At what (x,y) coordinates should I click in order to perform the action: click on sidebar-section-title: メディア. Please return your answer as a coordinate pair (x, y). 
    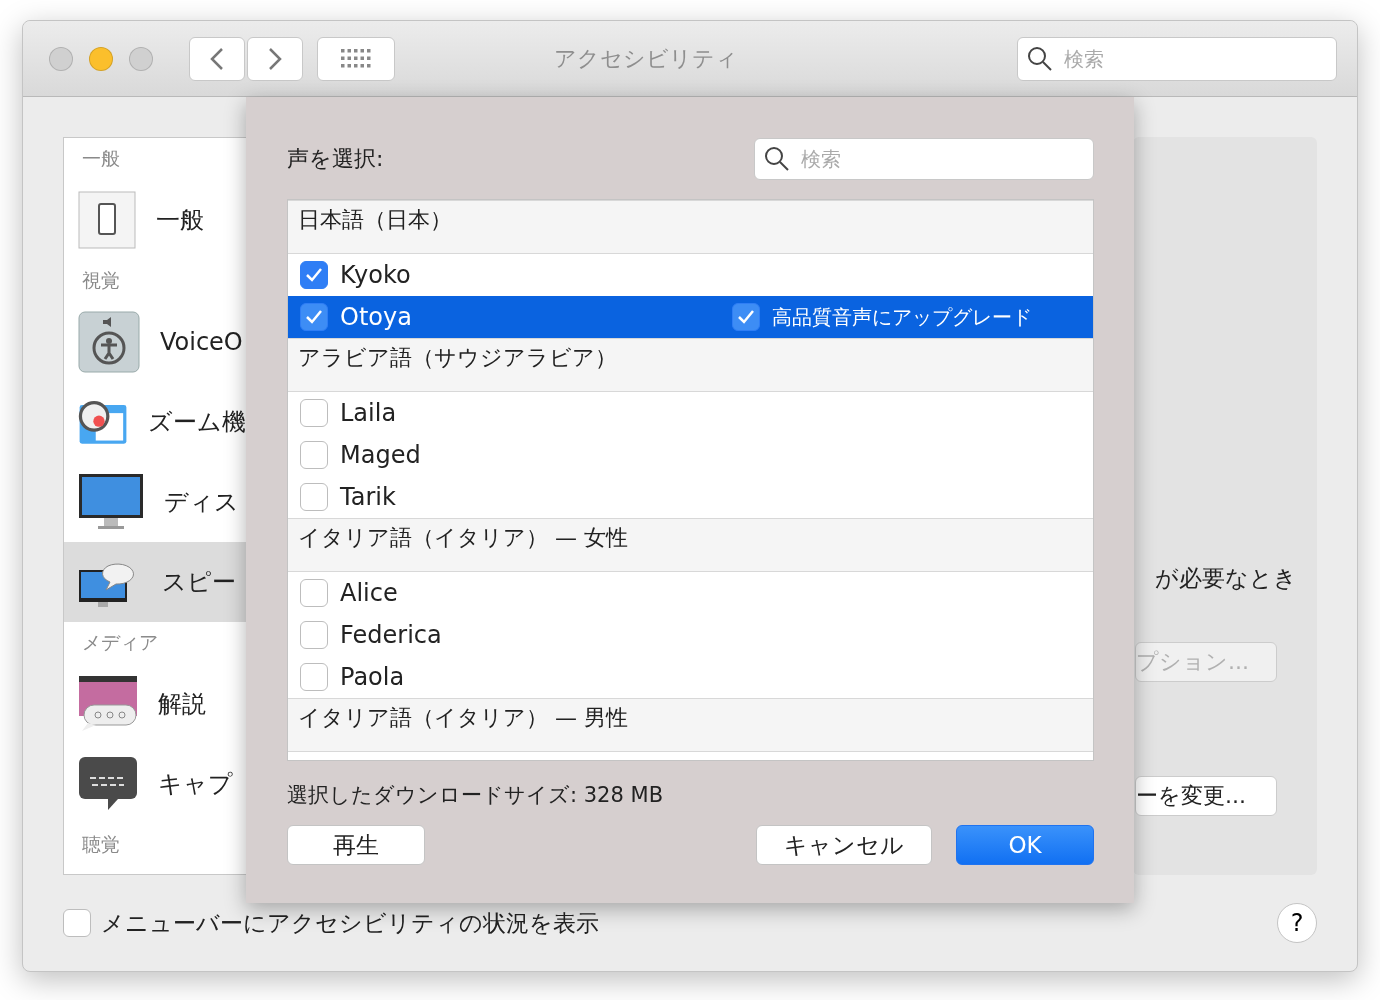
    Looking at the image, I should click on (120, 642).